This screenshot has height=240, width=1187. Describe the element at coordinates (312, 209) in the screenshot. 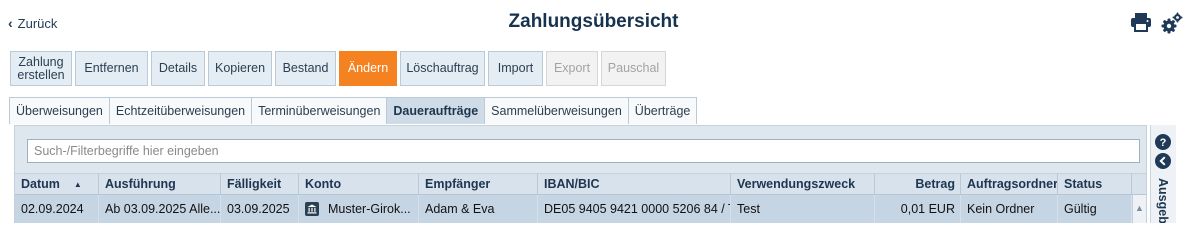

I see `bank-icon` at that location.